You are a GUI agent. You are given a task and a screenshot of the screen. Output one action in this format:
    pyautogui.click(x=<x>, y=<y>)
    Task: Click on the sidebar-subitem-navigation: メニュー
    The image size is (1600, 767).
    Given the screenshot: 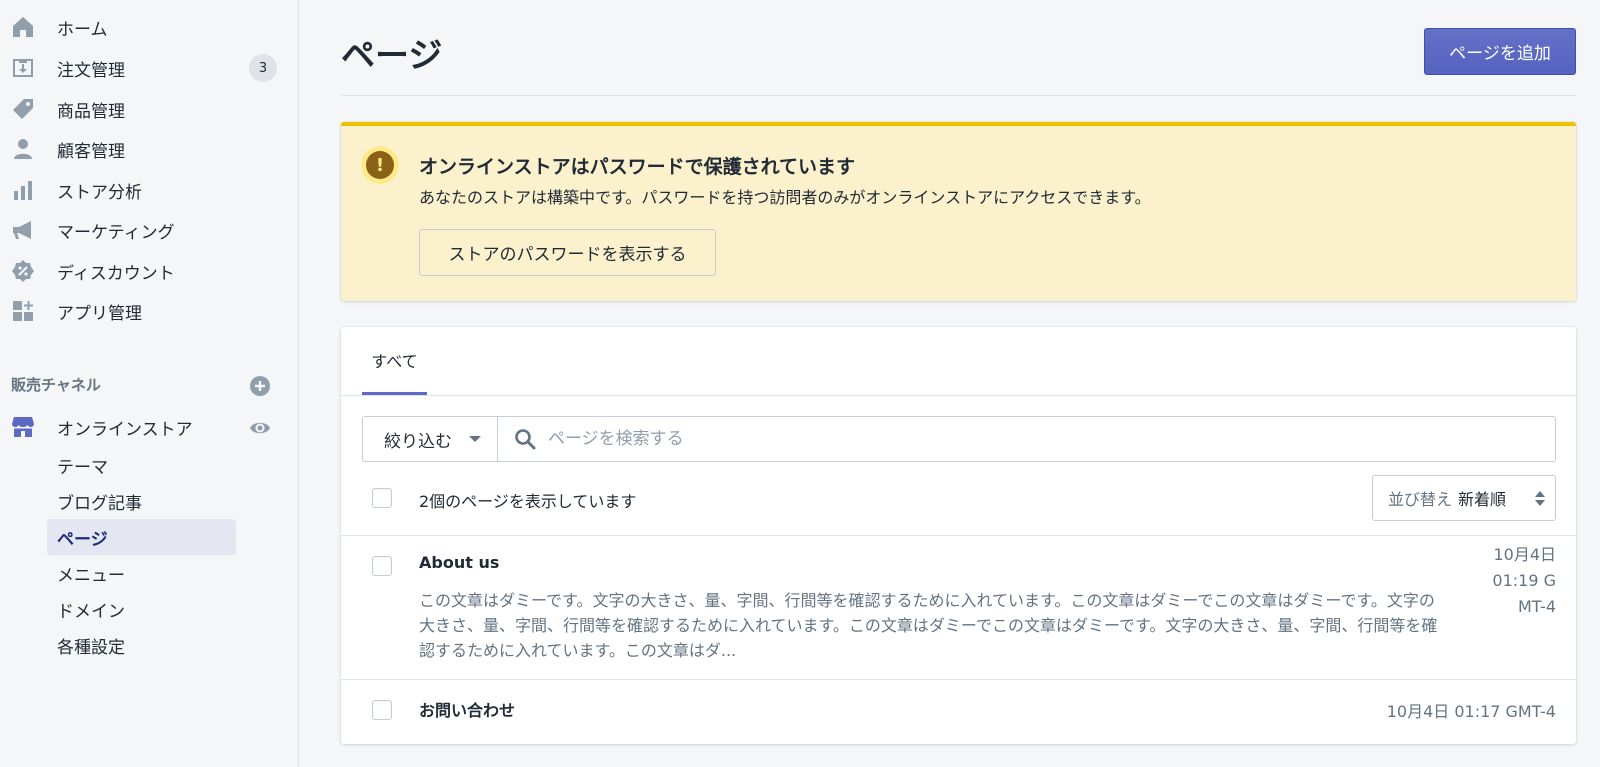 What is the action you would take?
    pyautogui.click(x=141, y=573)
    